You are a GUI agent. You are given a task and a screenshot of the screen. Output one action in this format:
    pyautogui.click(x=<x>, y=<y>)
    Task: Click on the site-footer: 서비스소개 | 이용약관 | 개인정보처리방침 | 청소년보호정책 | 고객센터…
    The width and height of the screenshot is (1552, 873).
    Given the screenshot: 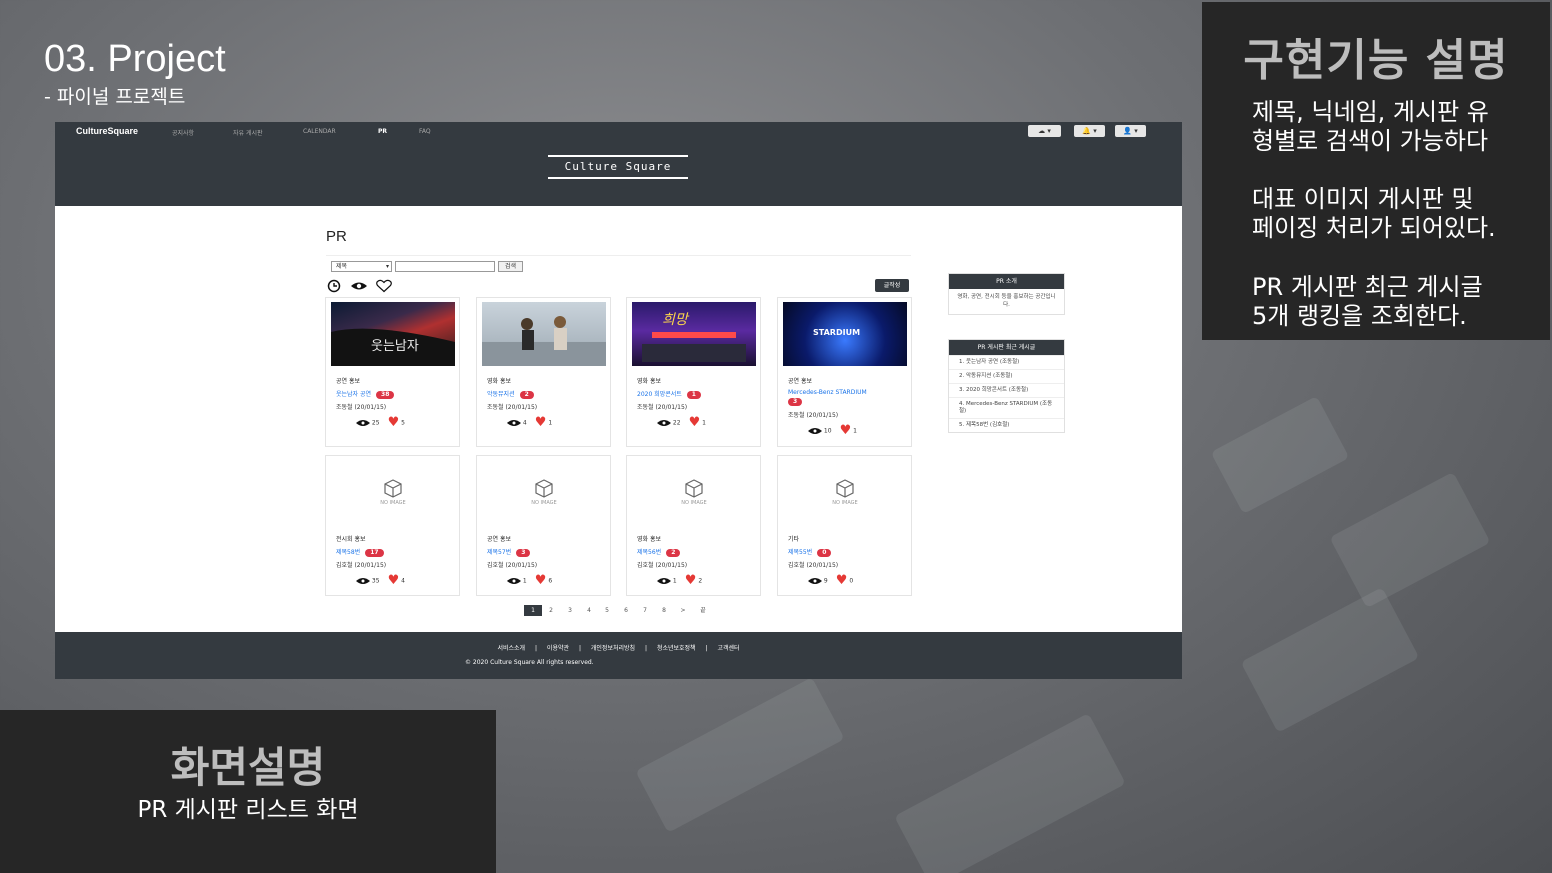 What is the action you would take?
    pyautogui.click(x=618, y=655)
    